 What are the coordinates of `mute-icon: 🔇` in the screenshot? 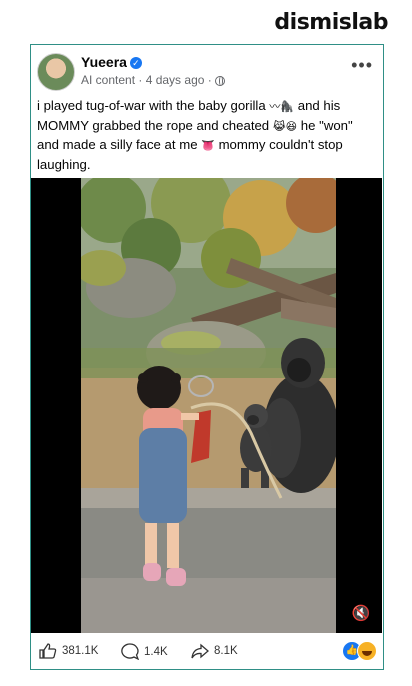 It's located at (361, 614).